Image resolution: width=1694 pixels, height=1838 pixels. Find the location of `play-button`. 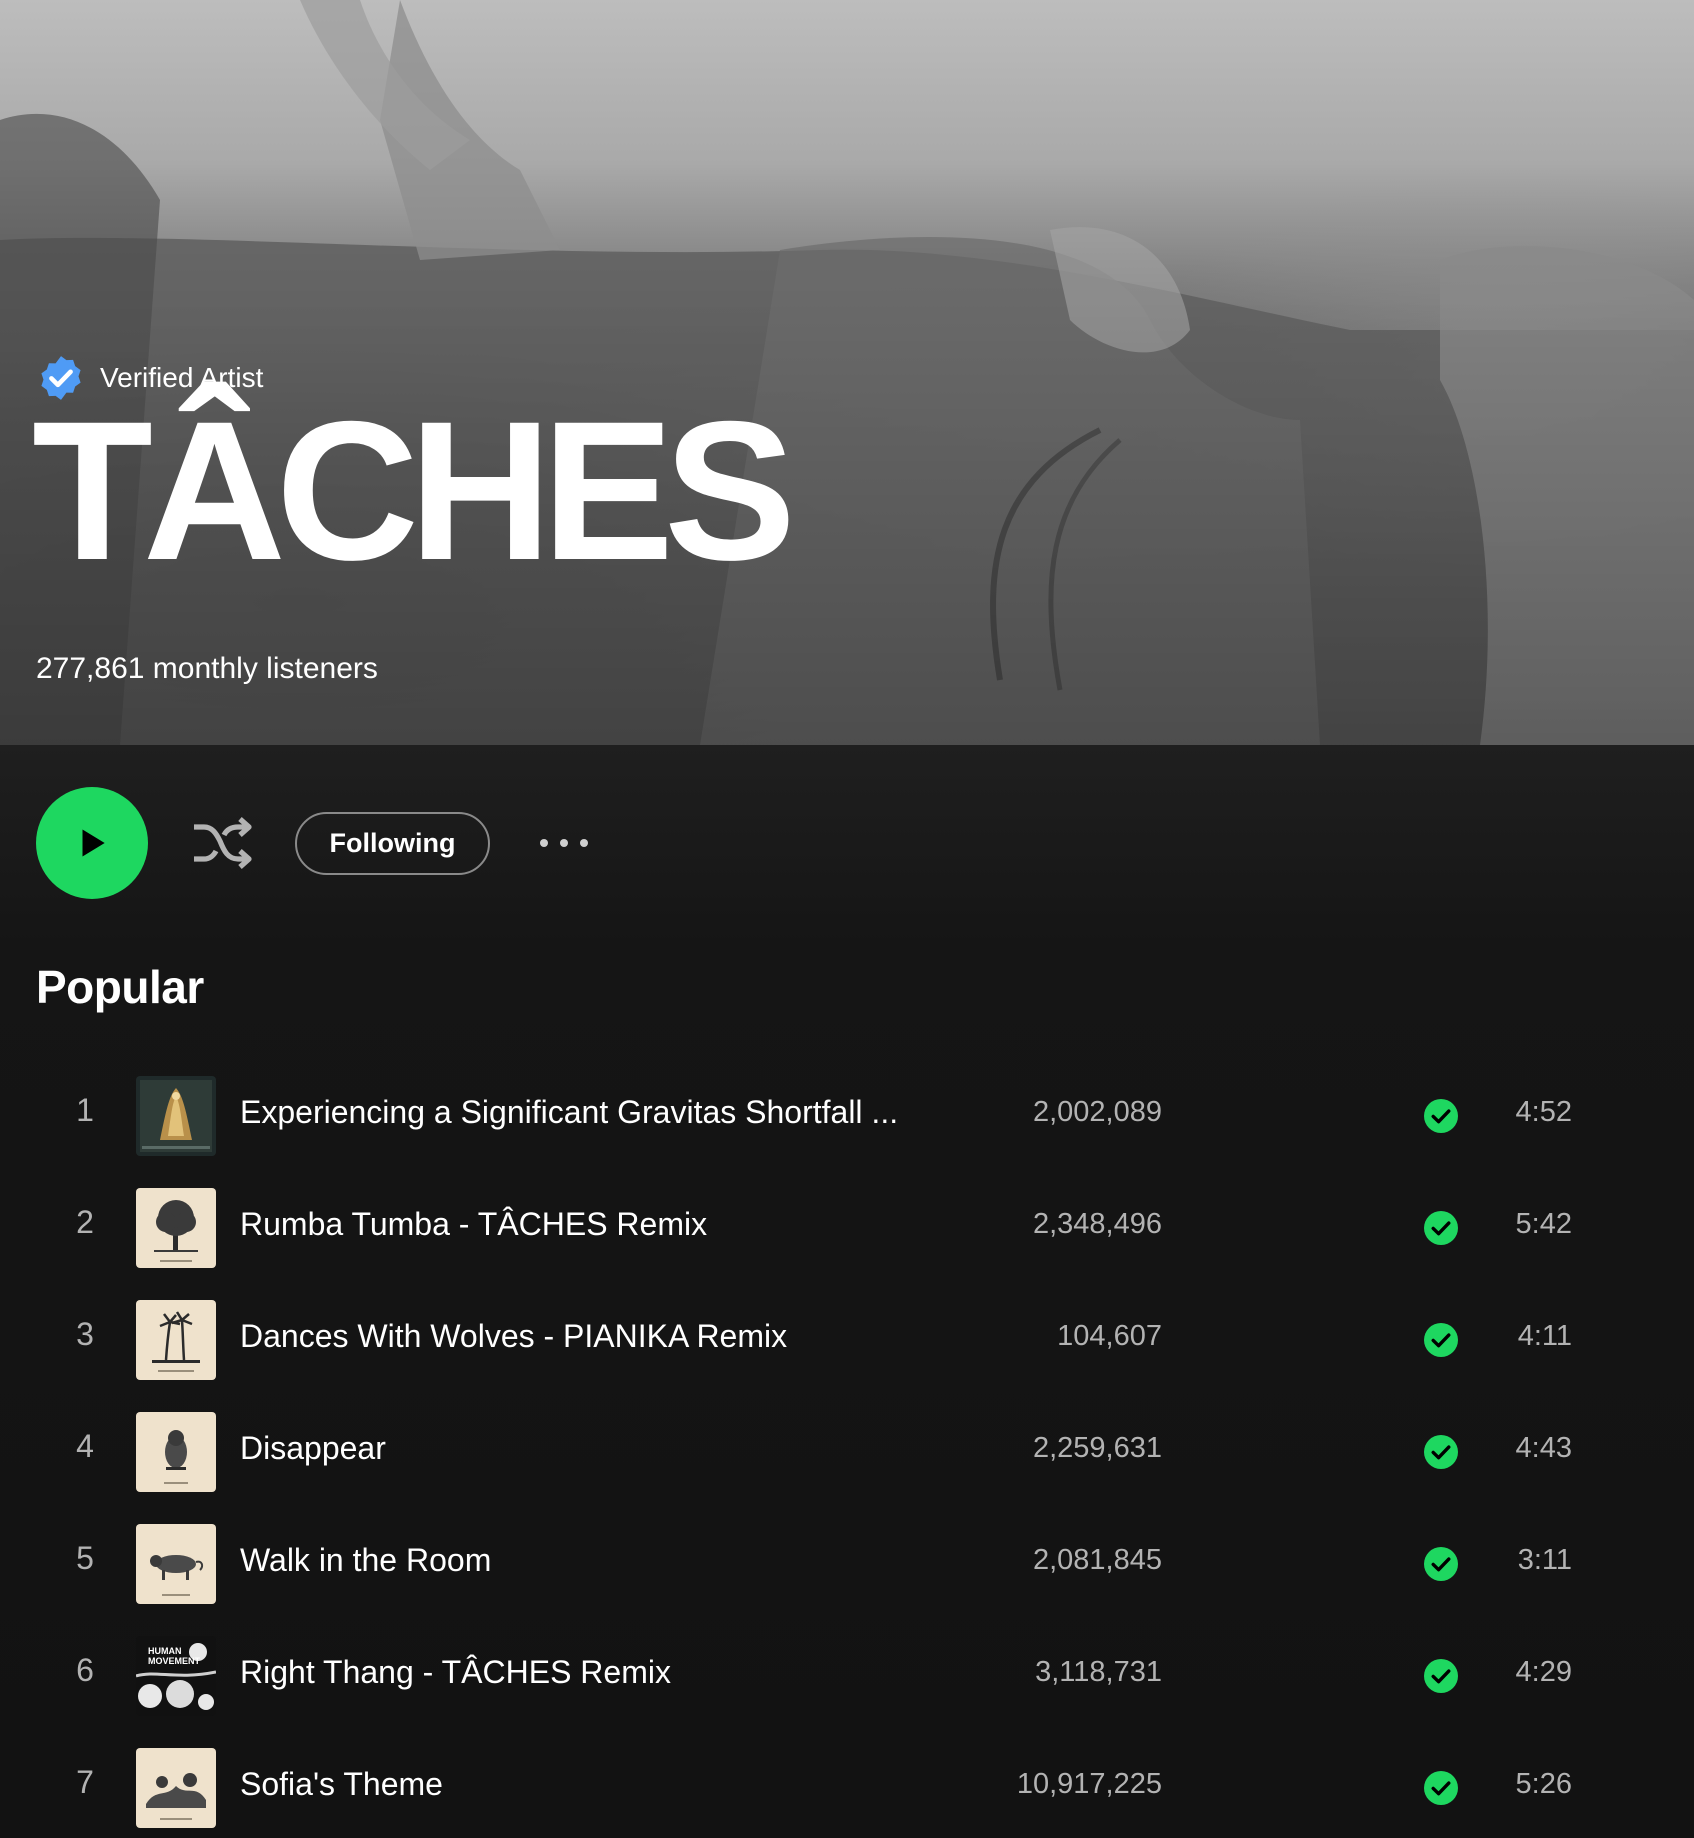

play-button is located at coordinates (92, 843).